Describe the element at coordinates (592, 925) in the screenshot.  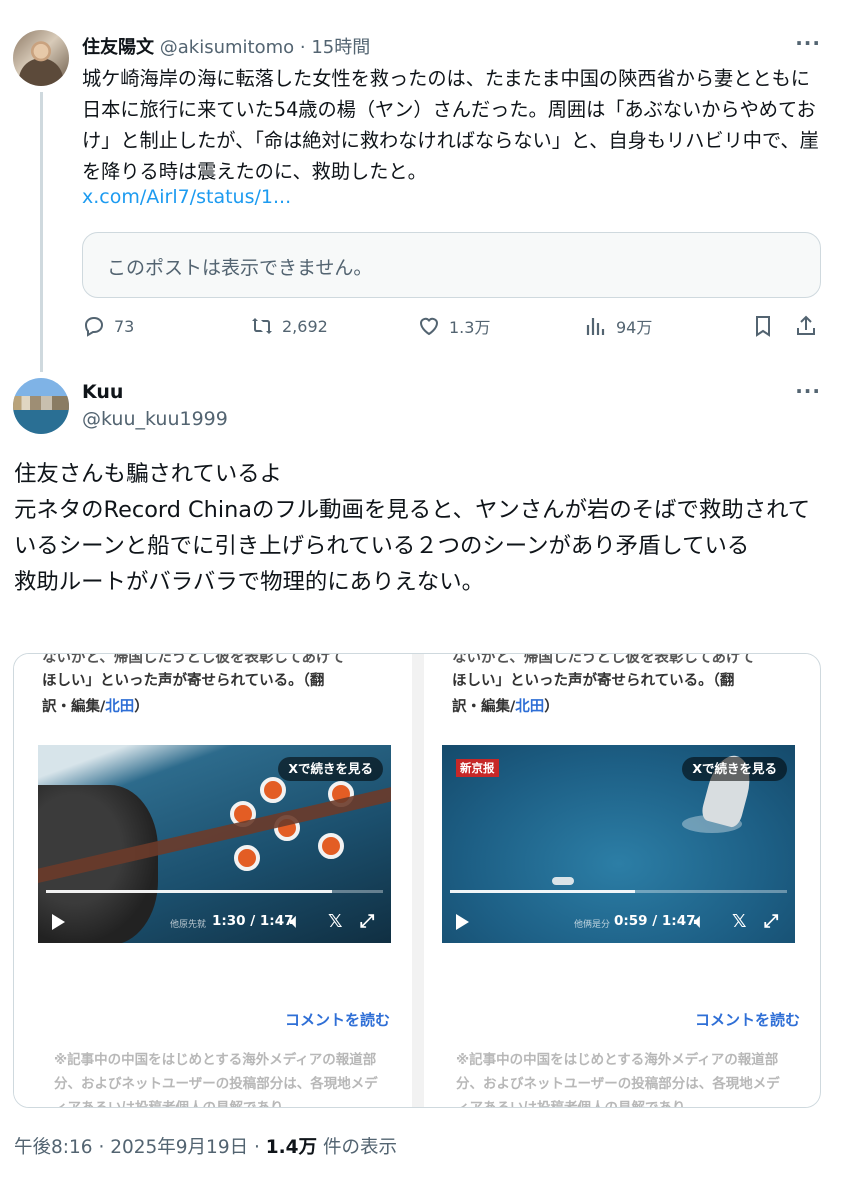
I see `video-credit: 他俩是分` at that location.